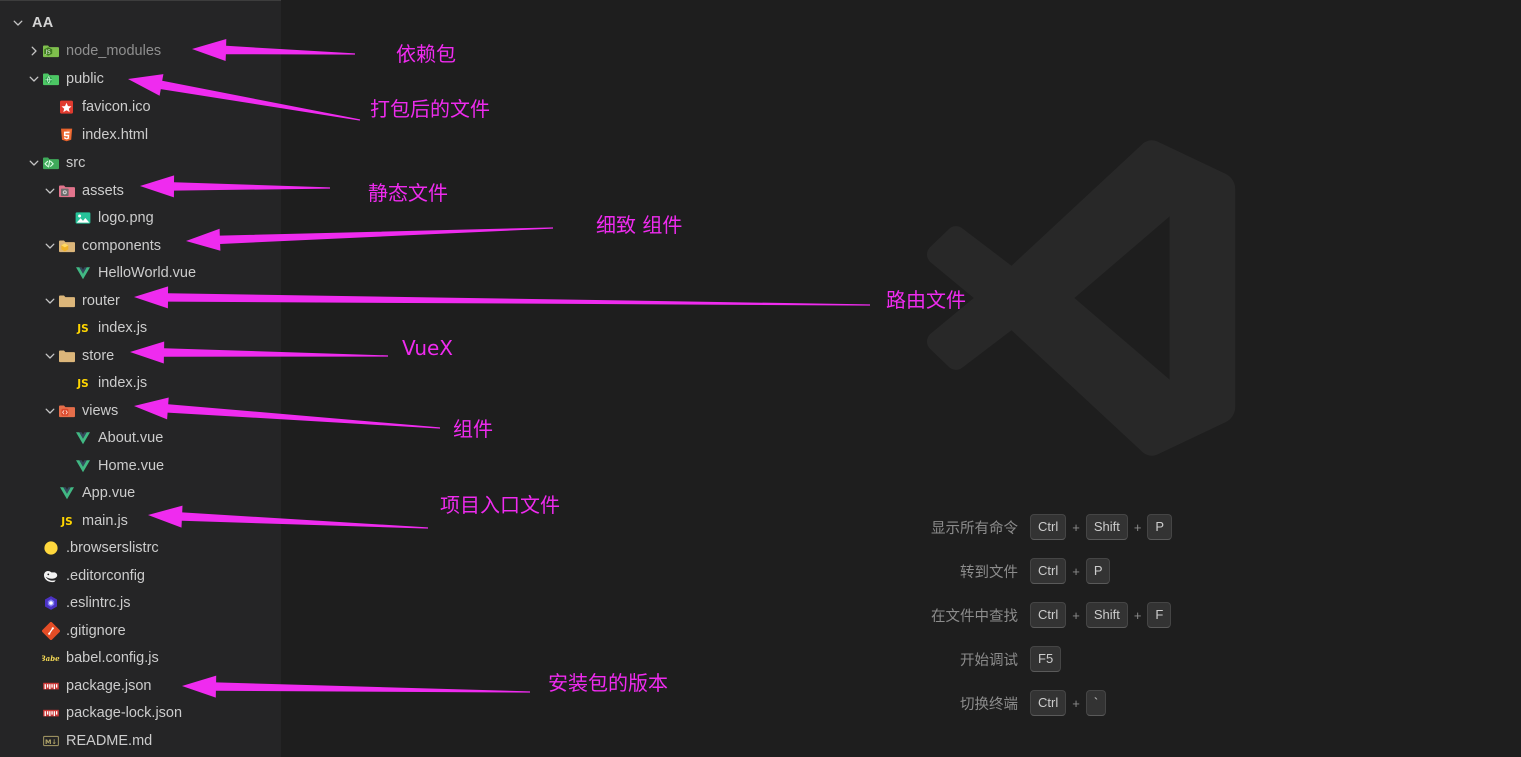 This screenshot has height=757, width=1521. What do you see at coordinates (430, 109) in the screenshot?
I see `annotation-label: 打包后的文件` at bounding box center [430, 109].